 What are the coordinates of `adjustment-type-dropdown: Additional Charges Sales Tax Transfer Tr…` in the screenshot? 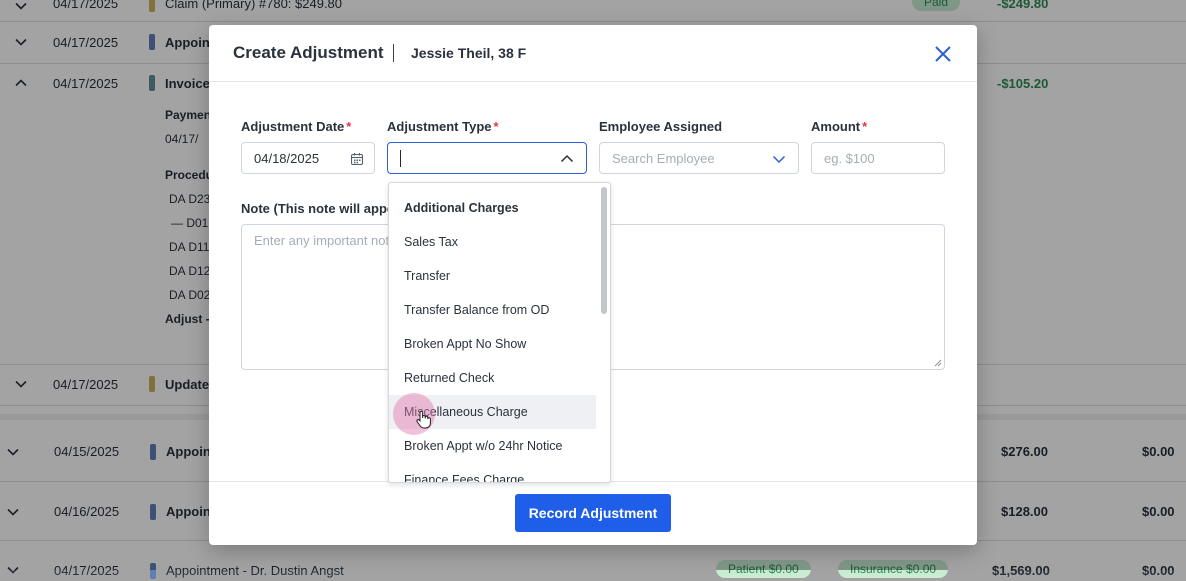 It's located at (499, 332).